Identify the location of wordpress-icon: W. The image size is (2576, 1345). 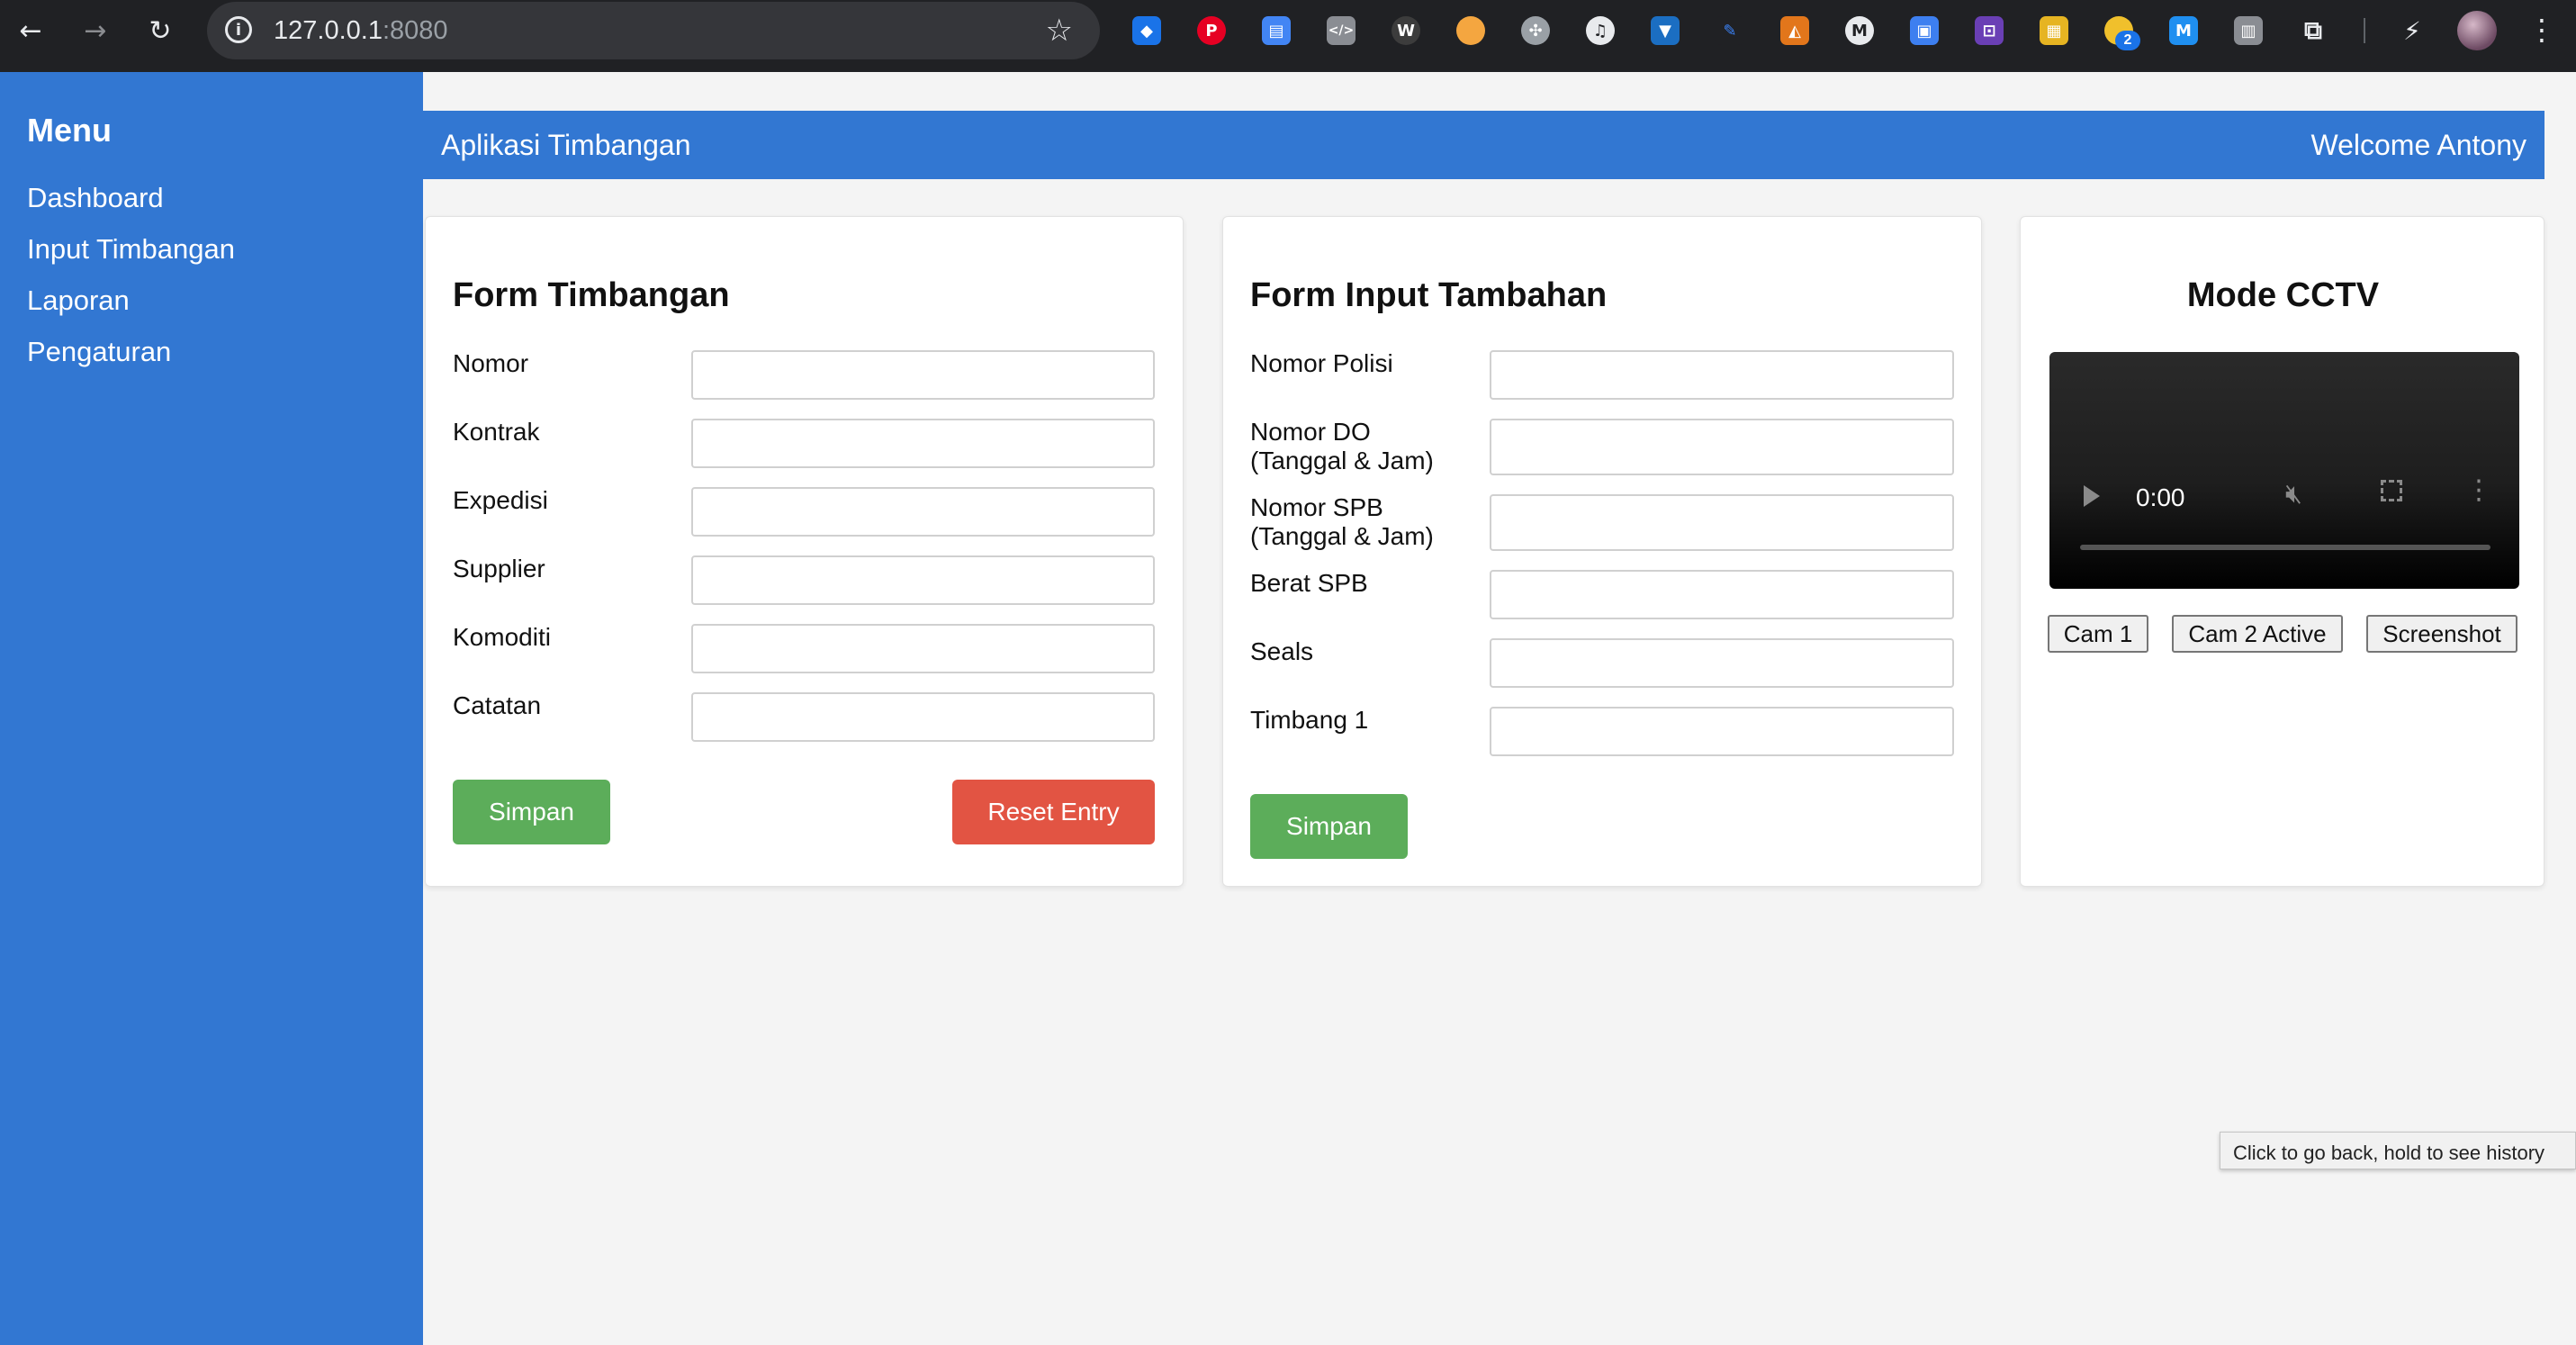
(1406, 30).